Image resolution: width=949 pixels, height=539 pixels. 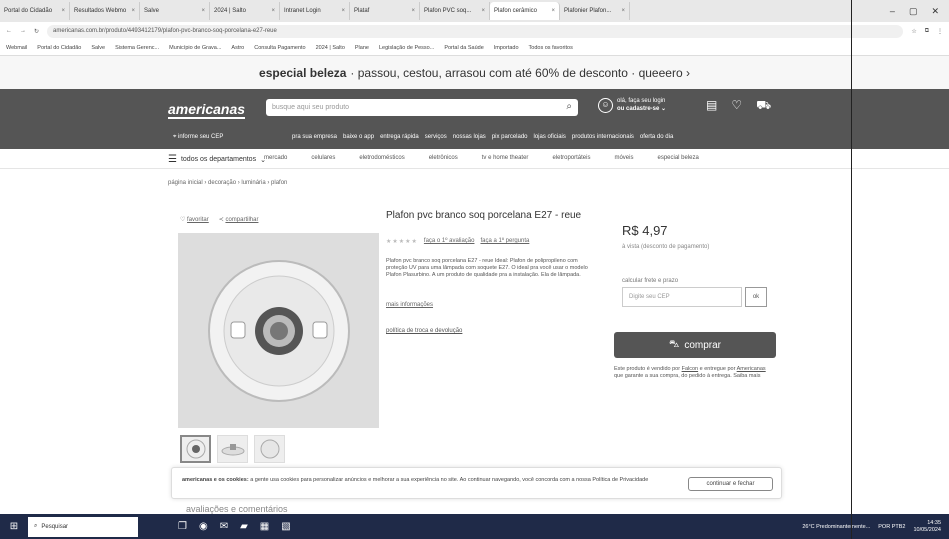 What do you see at coordinates (913, 31) in the screenshot?
I see `star-icon: ☆` at bounding box center [913, 31].